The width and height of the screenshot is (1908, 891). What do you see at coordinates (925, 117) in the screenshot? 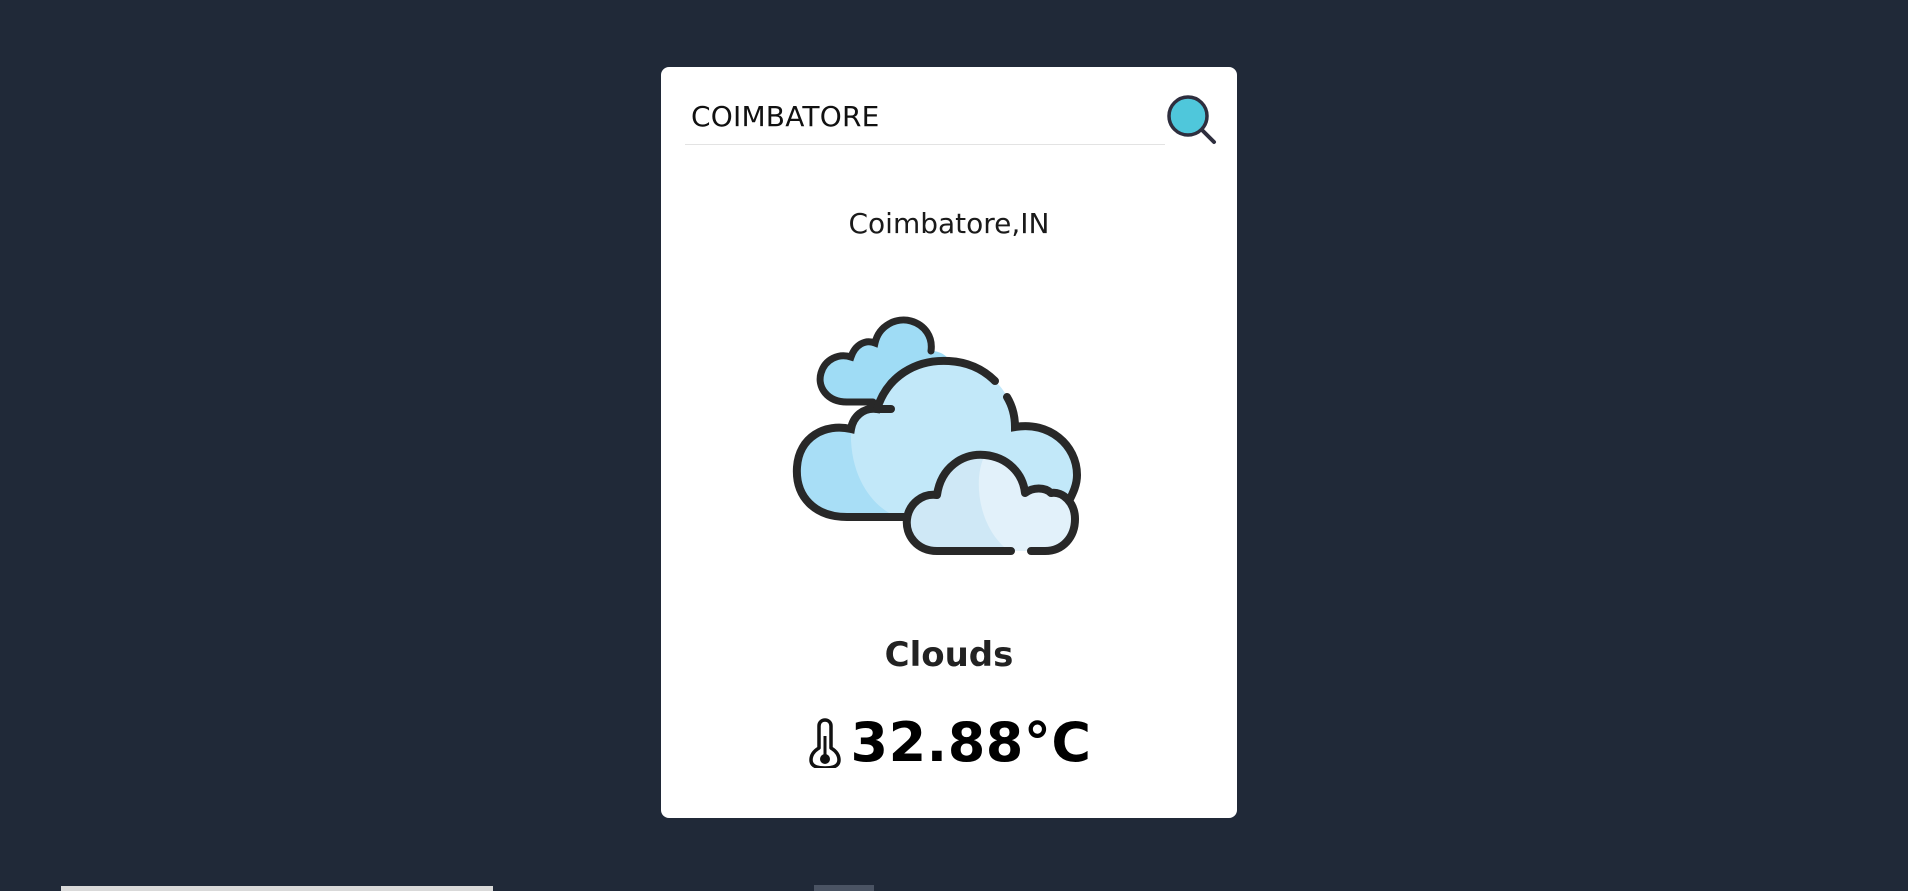
I see `city-search-input` at bounding box center [925, 117].